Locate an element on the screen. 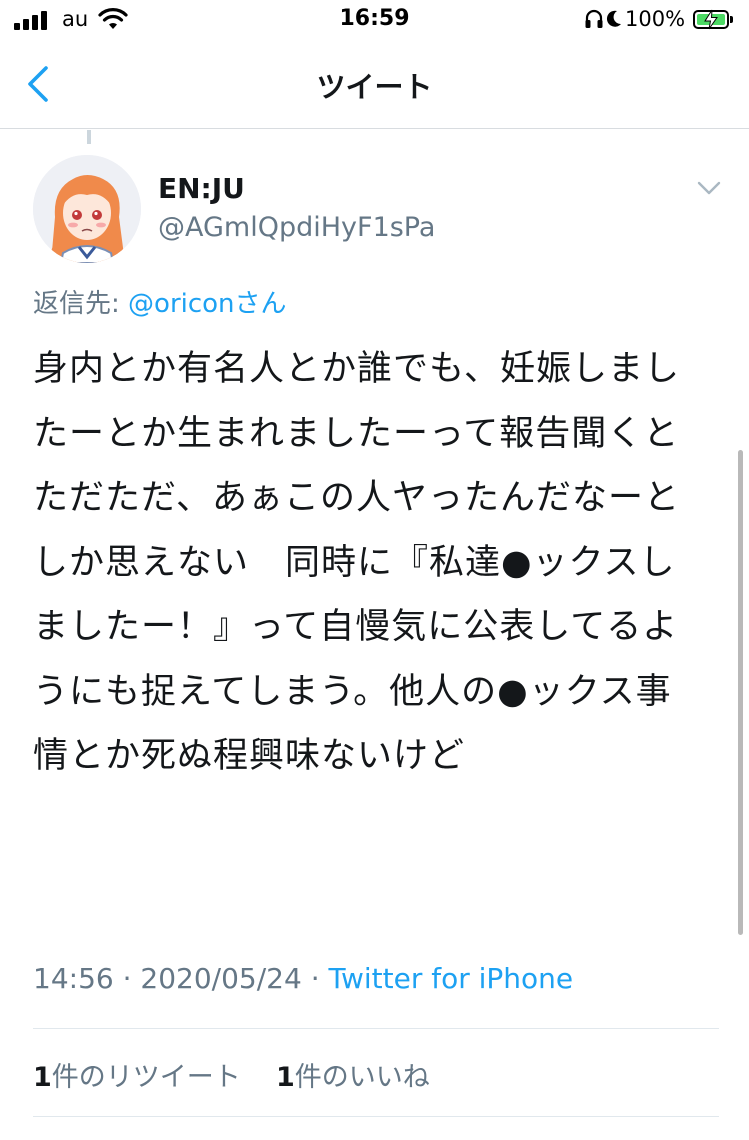 This screenshot has height=1140, width=749. user-handle: @AGmlQpdiHyF1sPa is located at coordinates (296, 227).